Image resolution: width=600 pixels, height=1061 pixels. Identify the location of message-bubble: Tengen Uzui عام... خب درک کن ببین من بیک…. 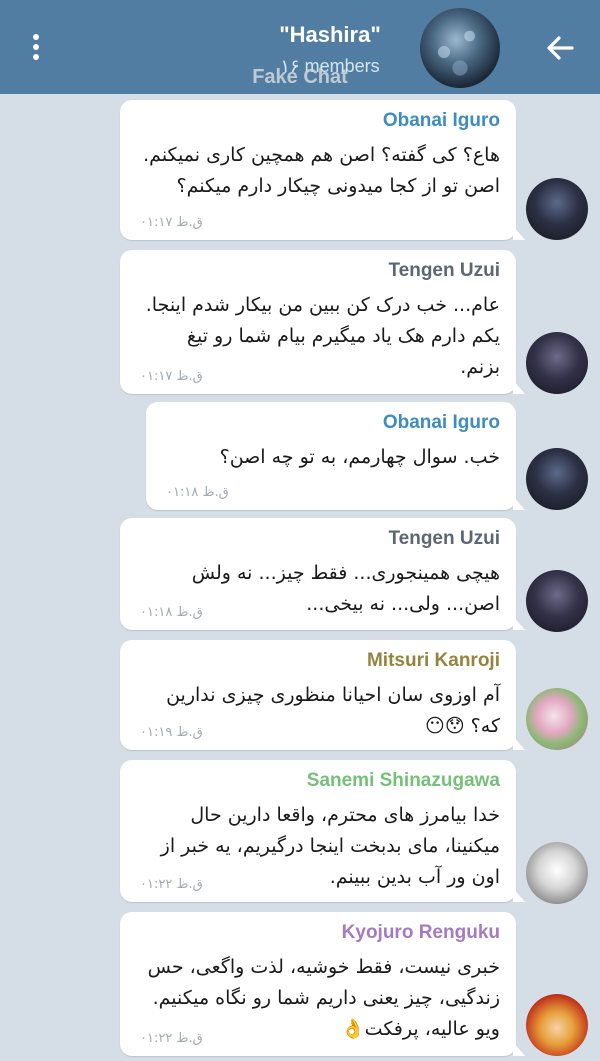
(322, 322).